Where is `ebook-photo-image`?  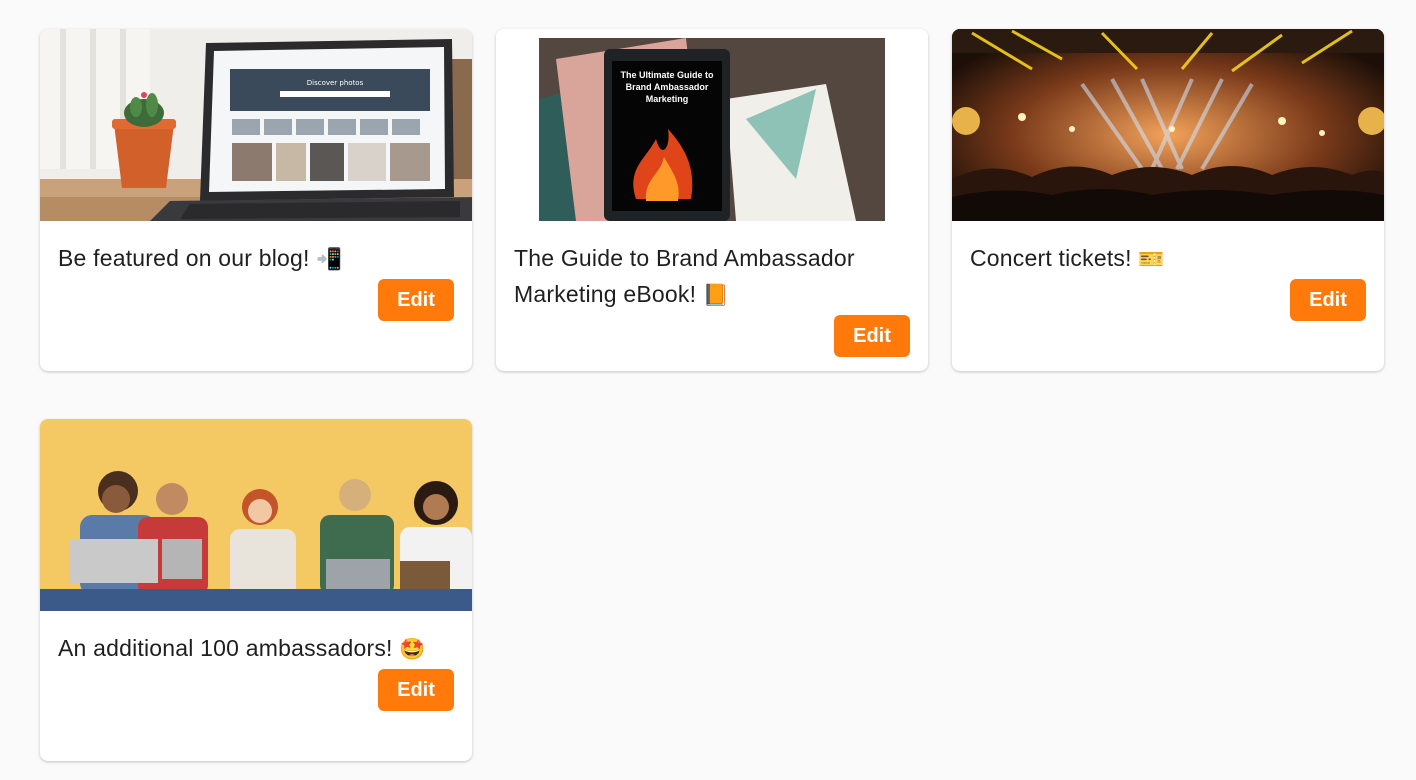
ebook-photo-image is located at coordinates (712, 125).